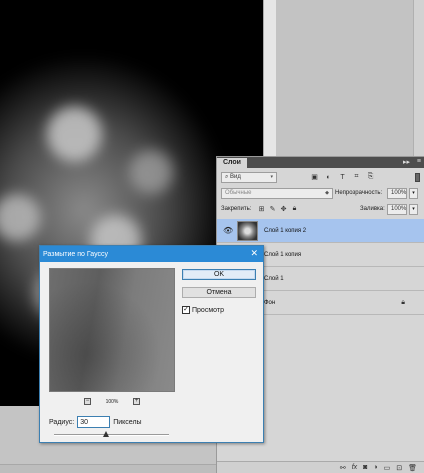 This screenshot has height=473, width=424. Describe the element at coordinates (327, 193) in the screenshot. I see `chevron-down-icon: ◆` at that location.